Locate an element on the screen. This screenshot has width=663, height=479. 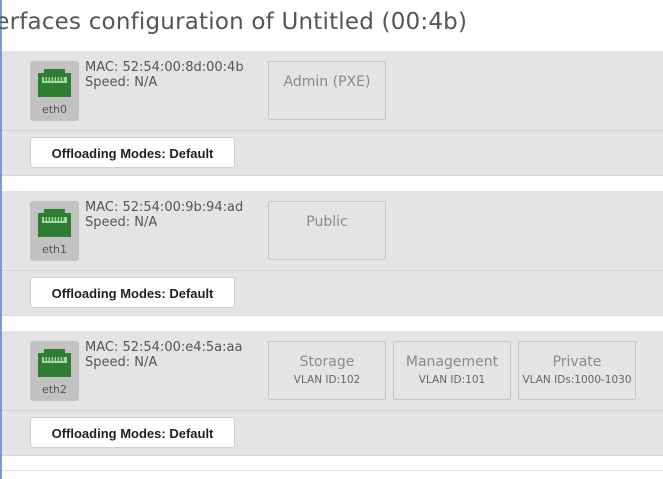
interface-info: MAC: 52:54:00:9b:94:ad Speed: N/A is located at coordinates (164, 215).